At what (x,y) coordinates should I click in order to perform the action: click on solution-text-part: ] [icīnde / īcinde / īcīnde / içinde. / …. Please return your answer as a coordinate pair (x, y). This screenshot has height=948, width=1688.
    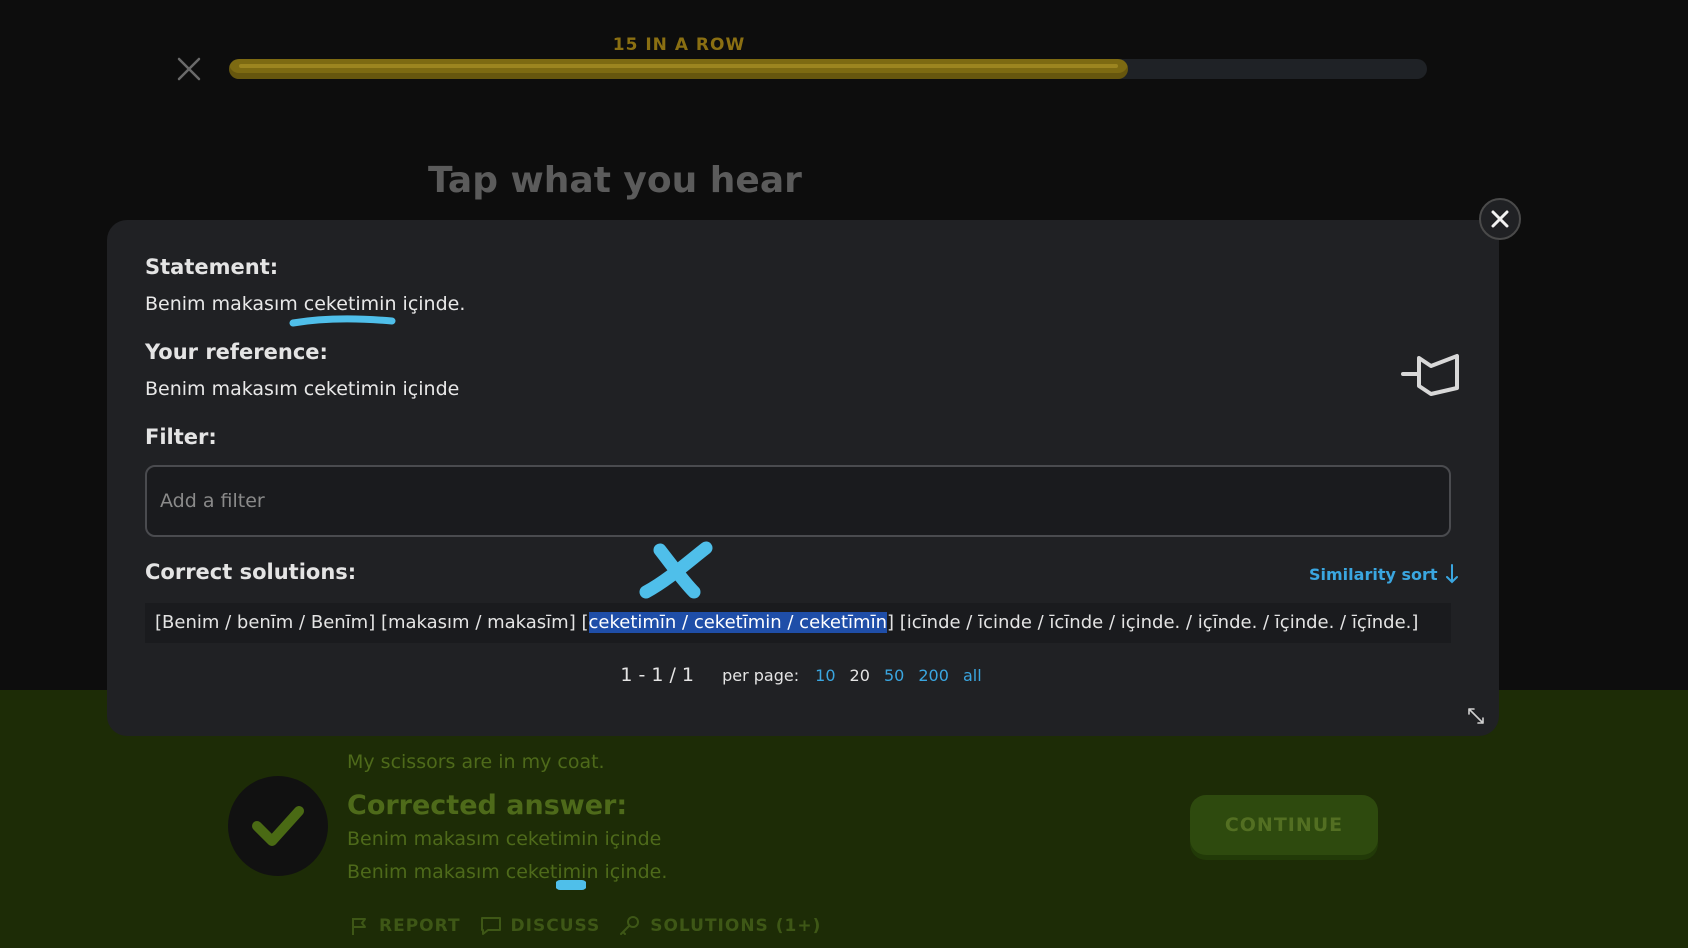
    Looking at the image, I should click on (1153, 622).